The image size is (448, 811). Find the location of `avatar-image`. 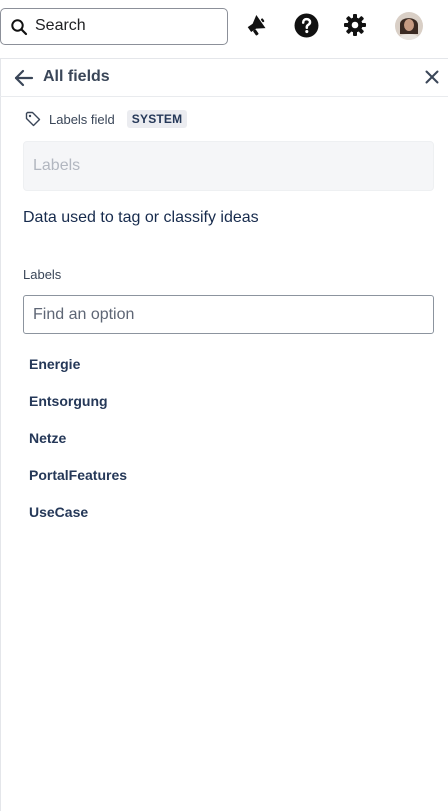

avatar-image is located at coordinates (409, 26).